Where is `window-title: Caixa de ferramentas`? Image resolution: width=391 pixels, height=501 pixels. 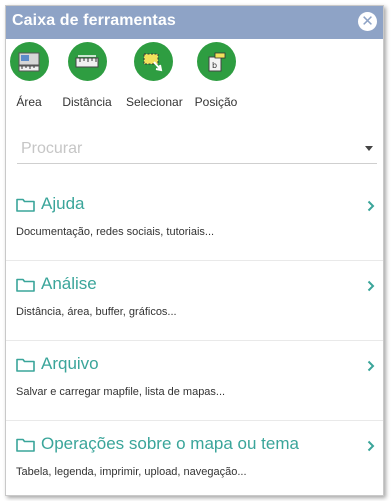
window-title: Caixa de ferramentas is located at coordinates (94, 20).